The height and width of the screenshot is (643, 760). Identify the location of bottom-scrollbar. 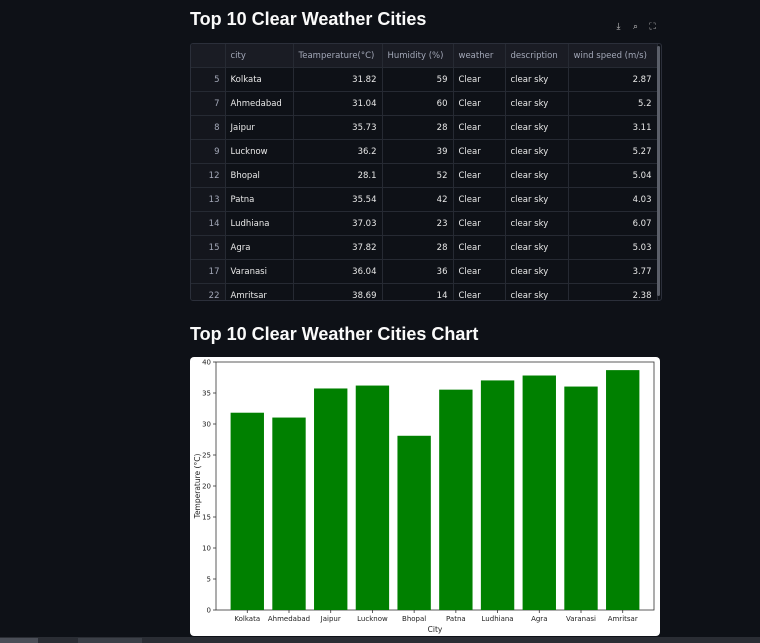
(380, 640).